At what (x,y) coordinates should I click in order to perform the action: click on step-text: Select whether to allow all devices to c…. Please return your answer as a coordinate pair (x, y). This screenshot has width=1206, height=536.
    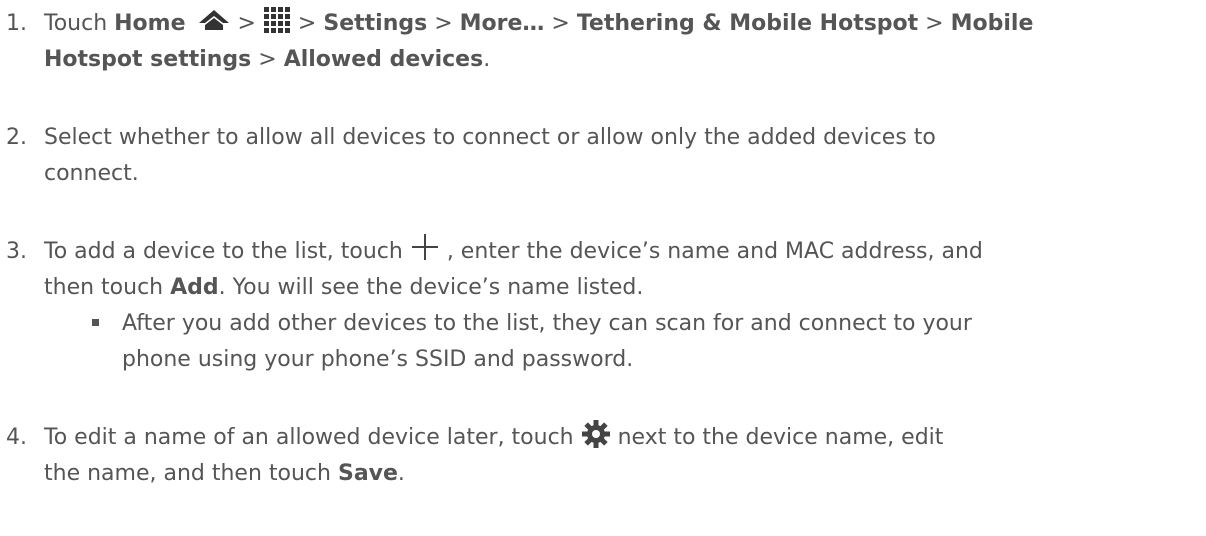
    Looking at the image, I should click on (490, 155).